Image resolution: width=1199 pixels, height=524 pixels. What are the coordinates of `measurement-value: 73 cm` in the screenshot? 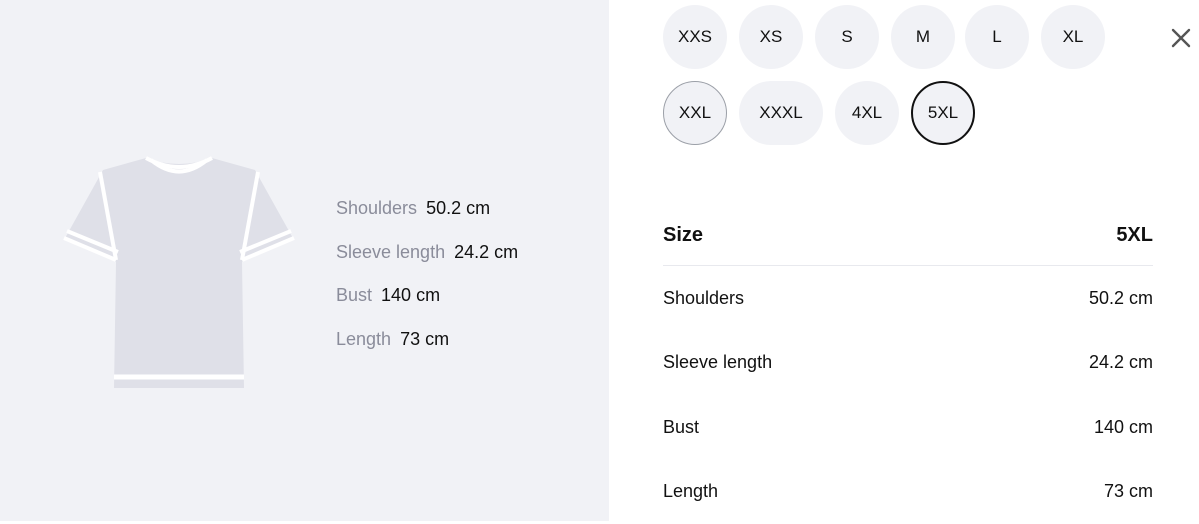 It's located at (424, 339).